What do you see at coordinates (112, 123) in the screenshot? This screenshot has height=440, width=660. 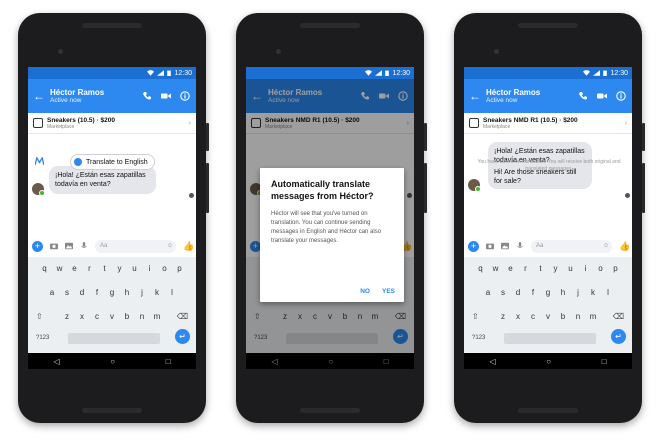 I see `marketplace-listing-bar: Sneakers (10.5) · $200 Marketplace ›` at bounding box center [112, 123].